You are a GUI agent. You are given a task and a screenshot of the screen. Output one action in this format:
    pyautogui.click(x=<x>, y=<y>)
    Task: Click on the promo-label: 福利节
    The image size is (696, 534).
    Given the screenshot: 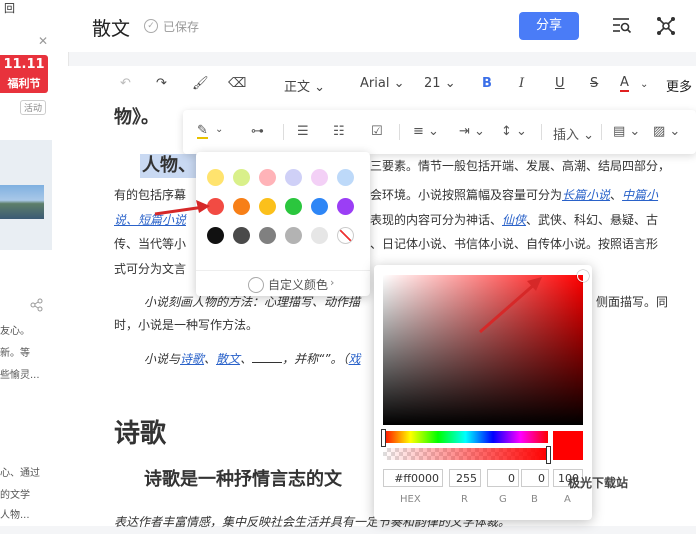 What is the action you would take?
    pyautogui.click(x=24, y=83)
    